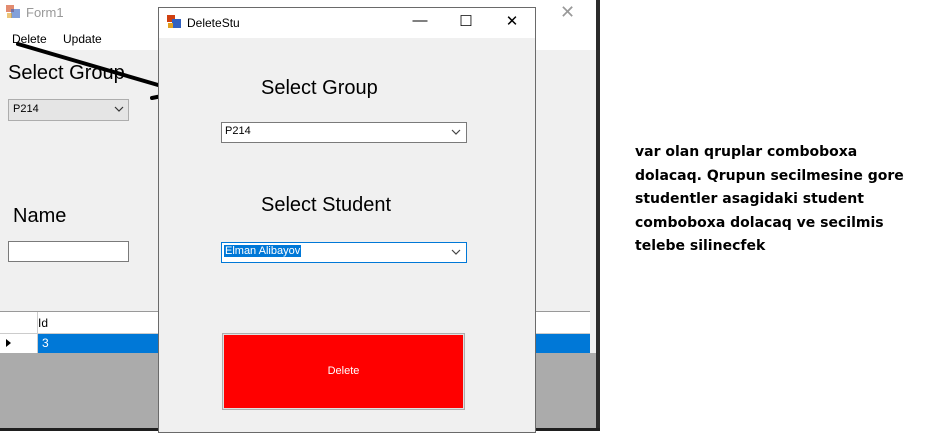 Image resolution: width=952 pixels, height=433 pixels. Describe the element at coordinates (512, 23) in the screenshot. I see `close-button: ✕` at that location.